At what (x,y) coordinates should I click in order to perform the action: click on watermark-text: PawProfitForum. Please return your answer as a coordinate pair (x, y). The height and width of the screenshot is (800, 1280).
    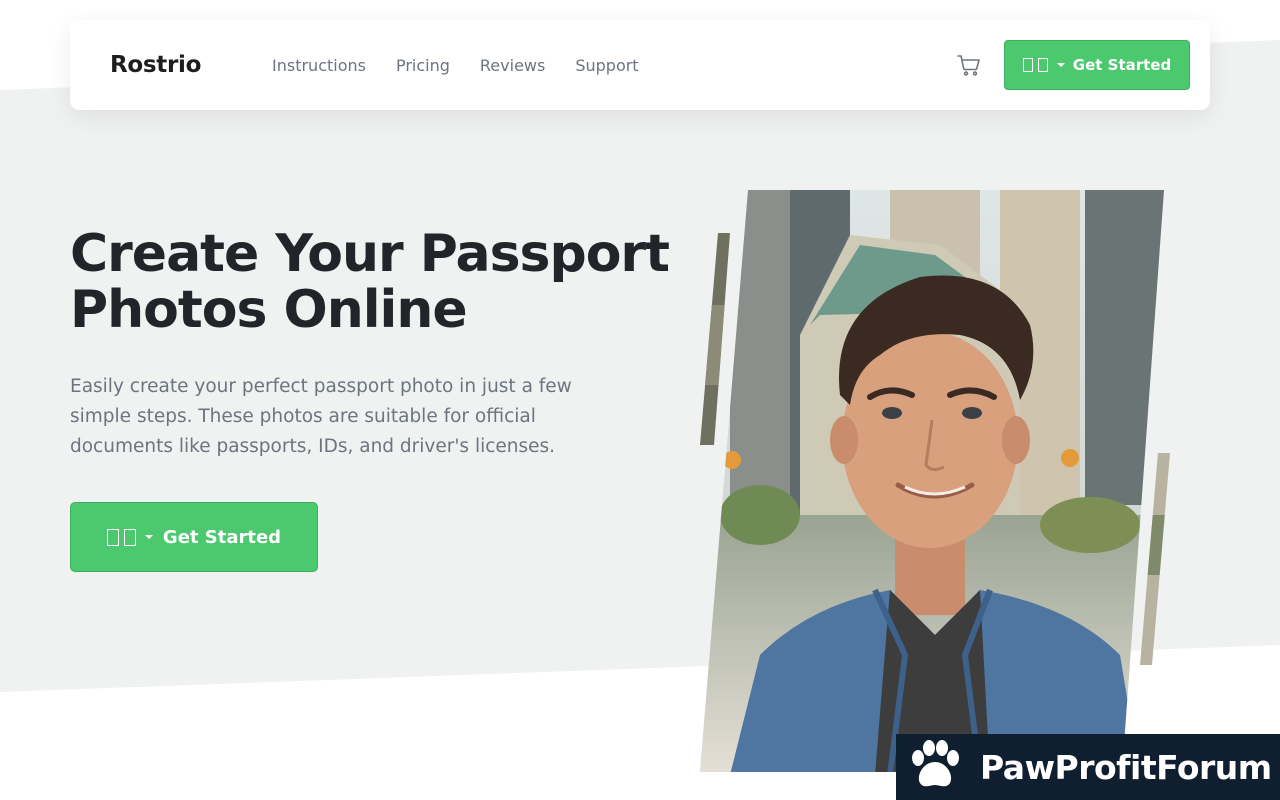
    Looking at the image, I should click on (1126, 767).